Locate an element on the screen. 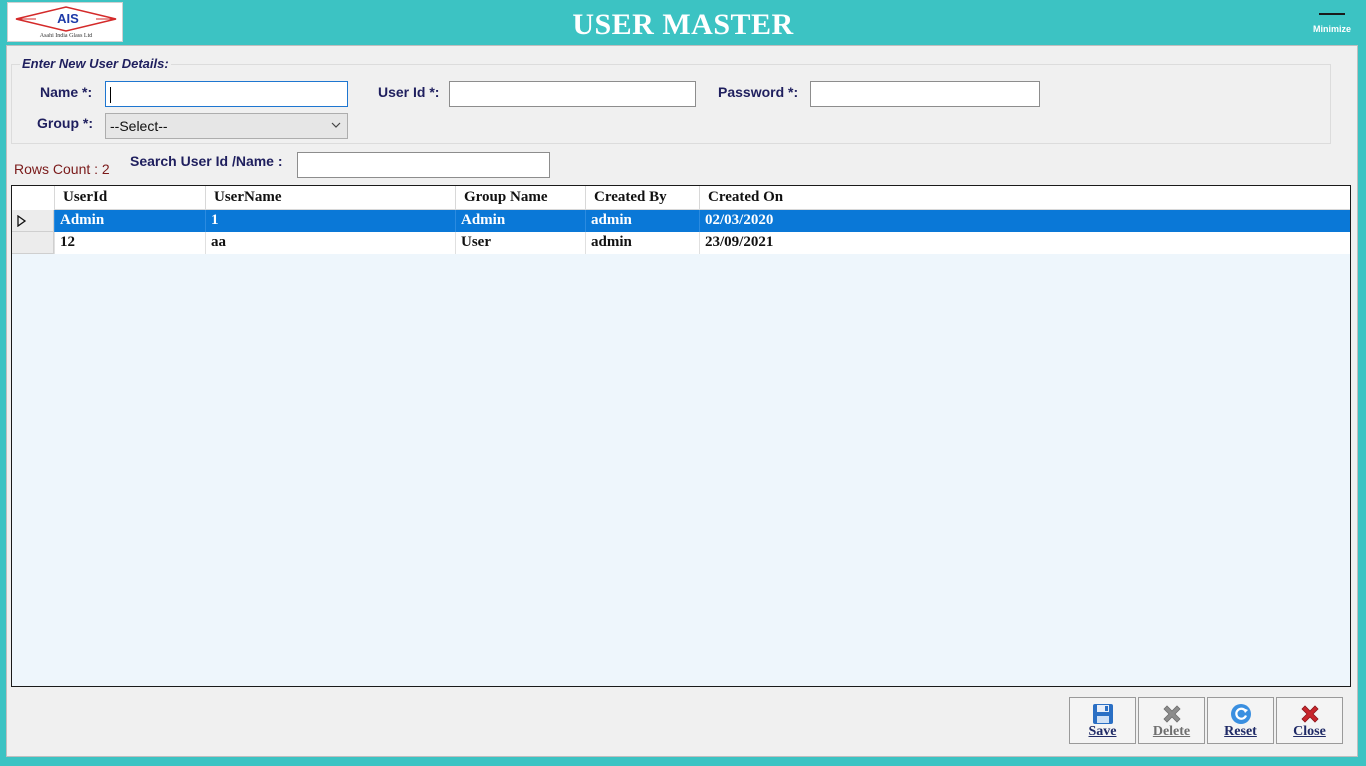  column-header-created-by: Created By is located at coordinates (642, 198).